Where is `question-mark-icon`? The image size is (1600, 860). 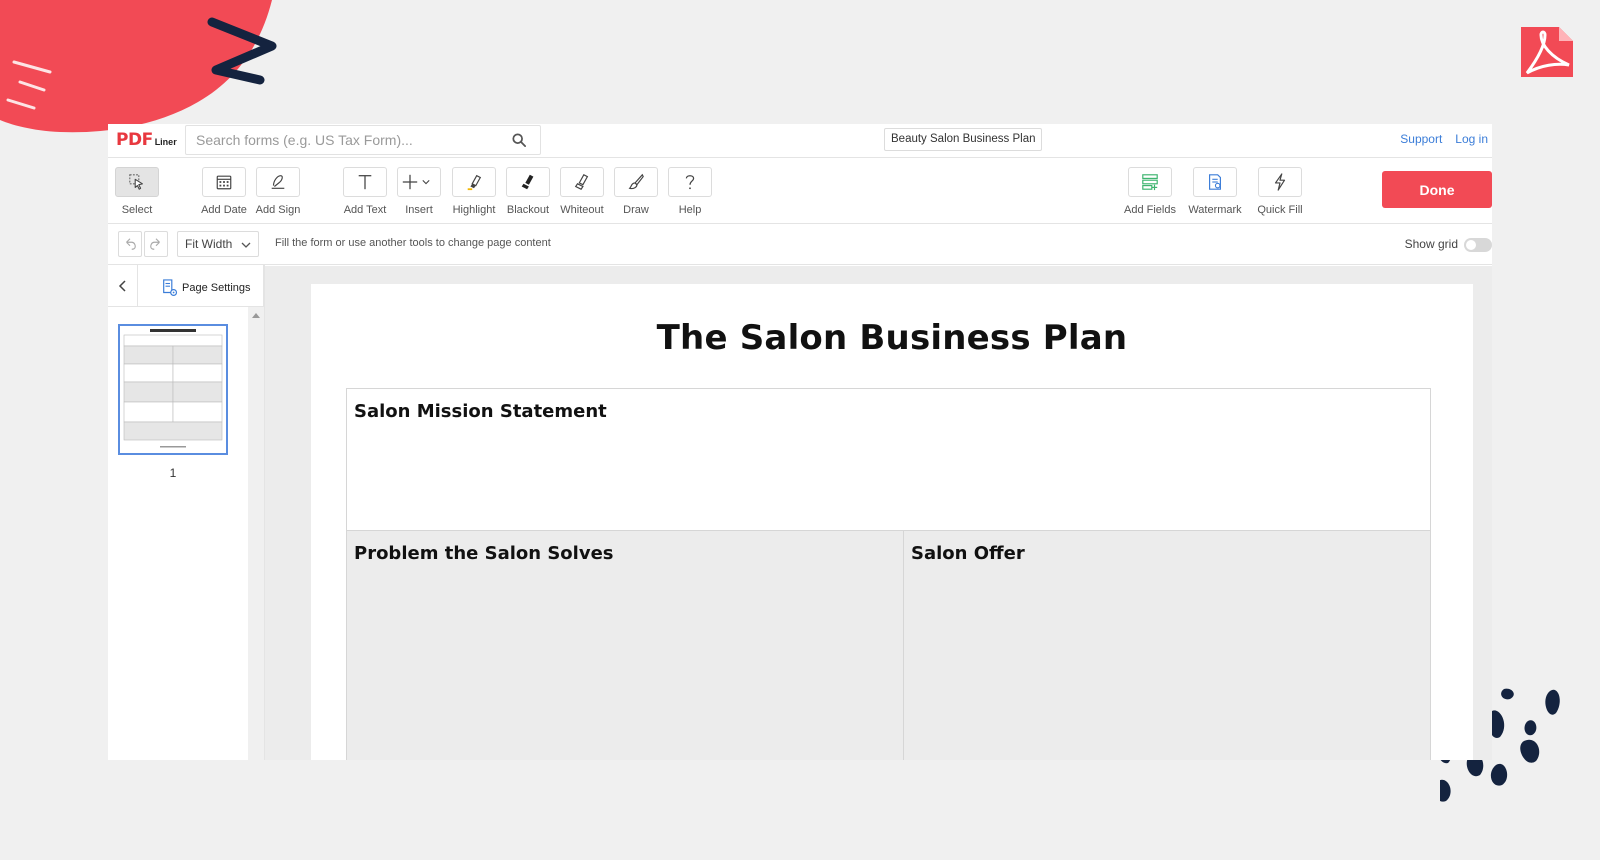 question-mark-icon is located at coordinates (690, 182).